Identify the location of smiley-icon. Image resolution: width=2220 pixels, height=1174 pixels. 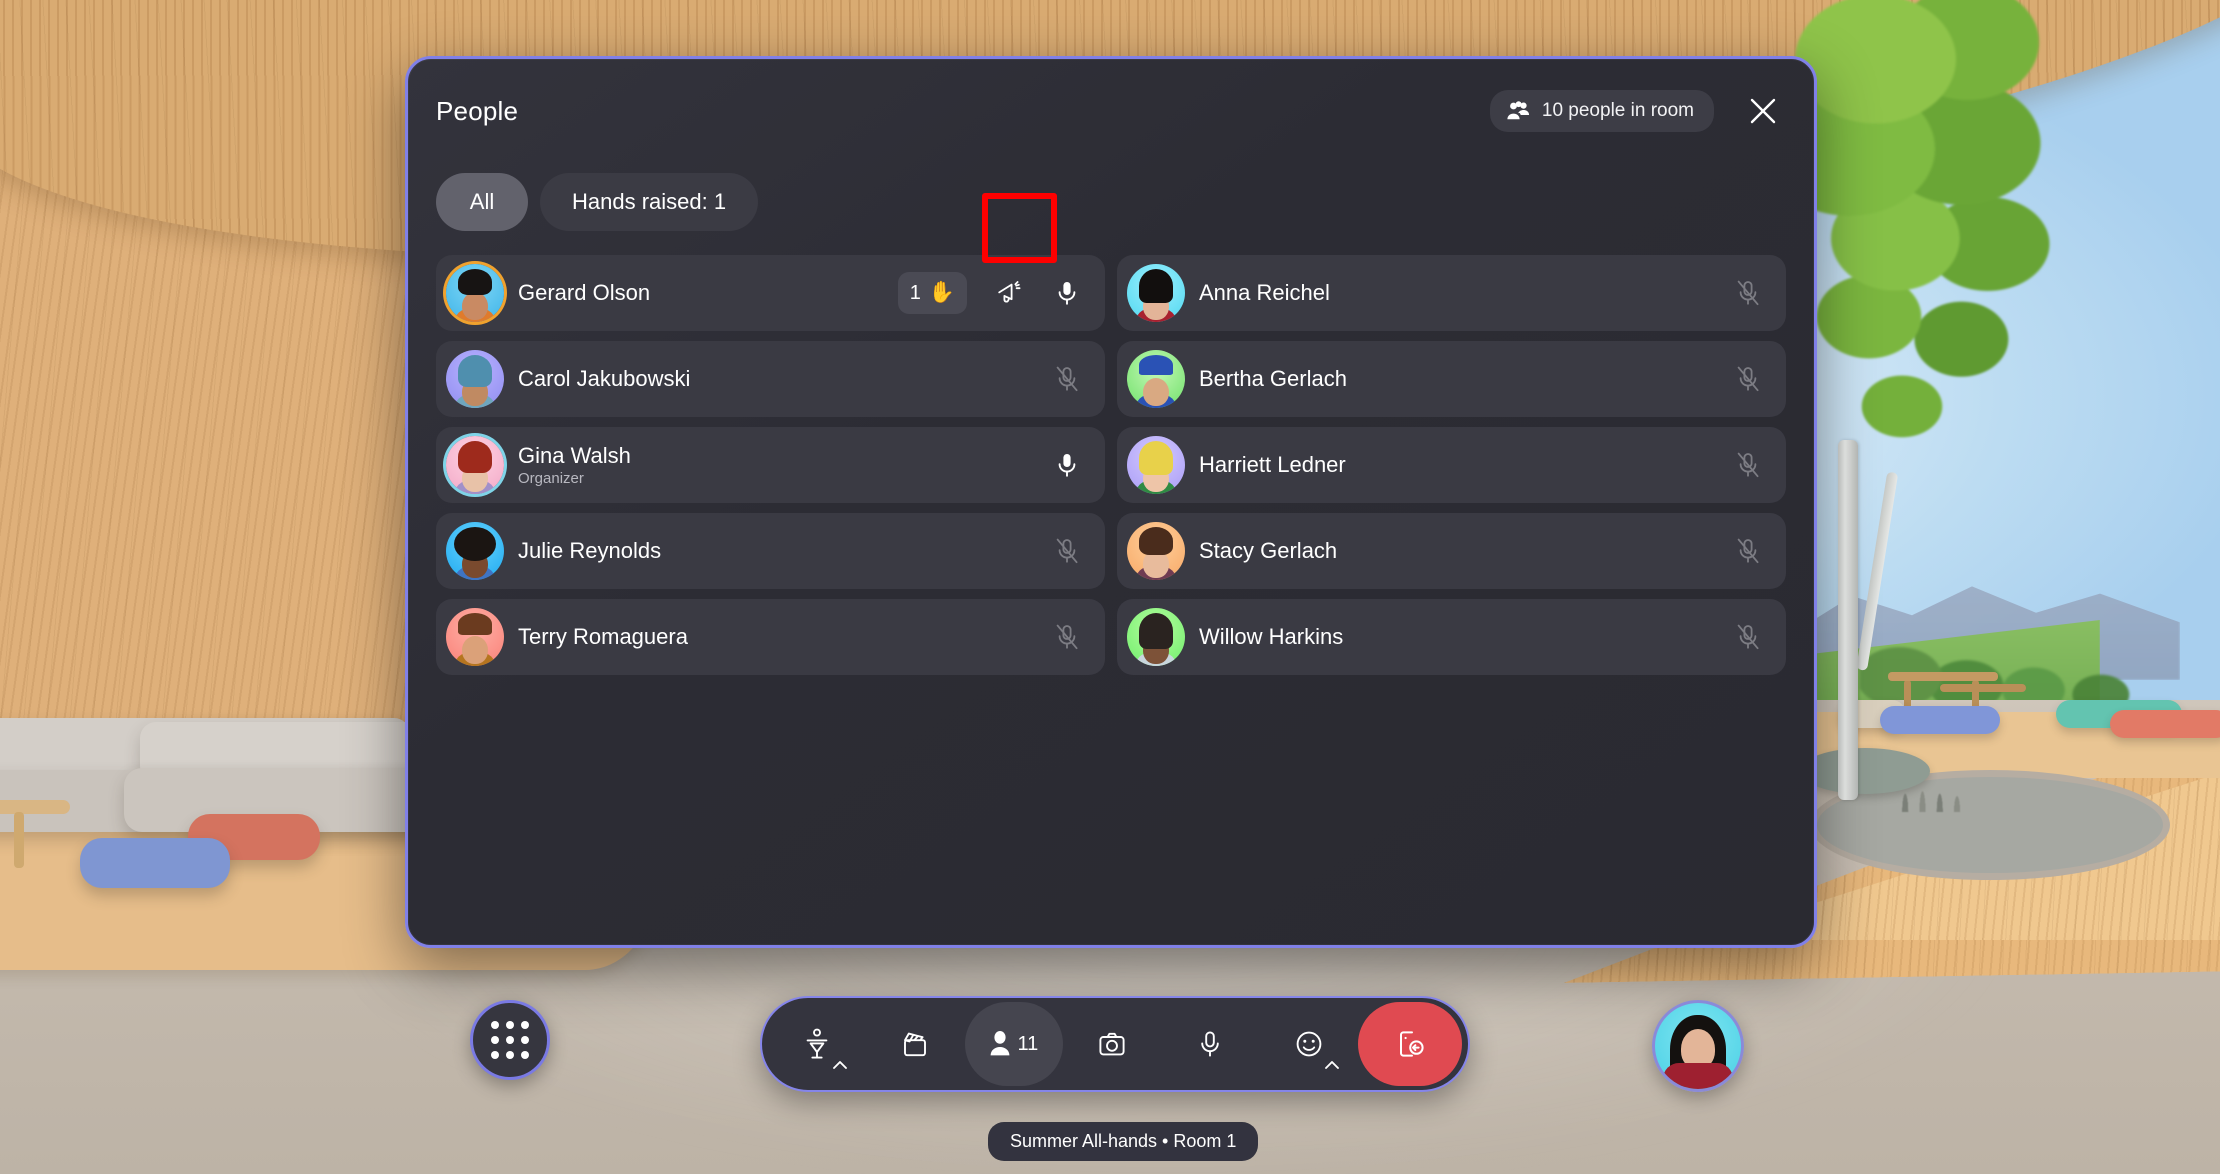
(1309, 1044).